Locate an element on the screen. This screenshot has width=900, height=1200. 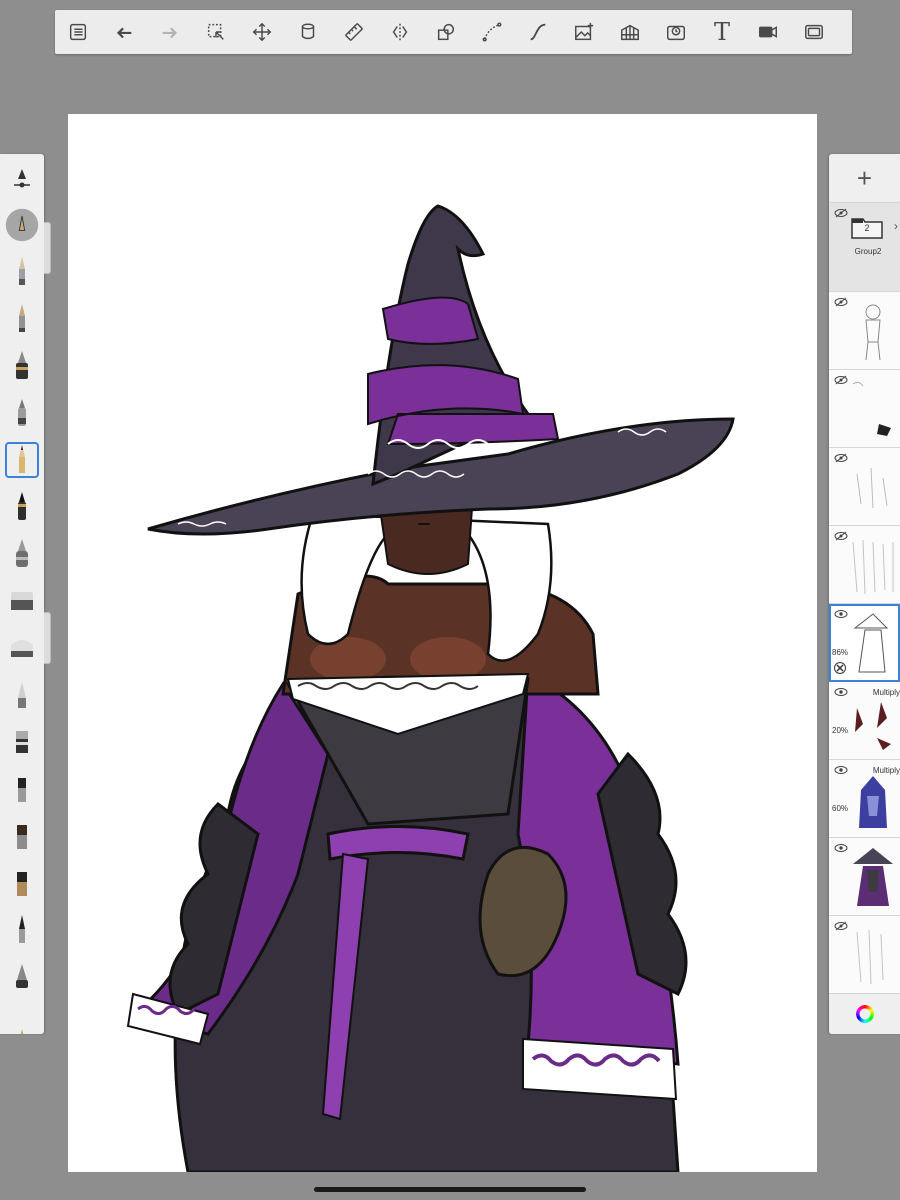
color-wheel-icon is located at coordinates (864, 1014).